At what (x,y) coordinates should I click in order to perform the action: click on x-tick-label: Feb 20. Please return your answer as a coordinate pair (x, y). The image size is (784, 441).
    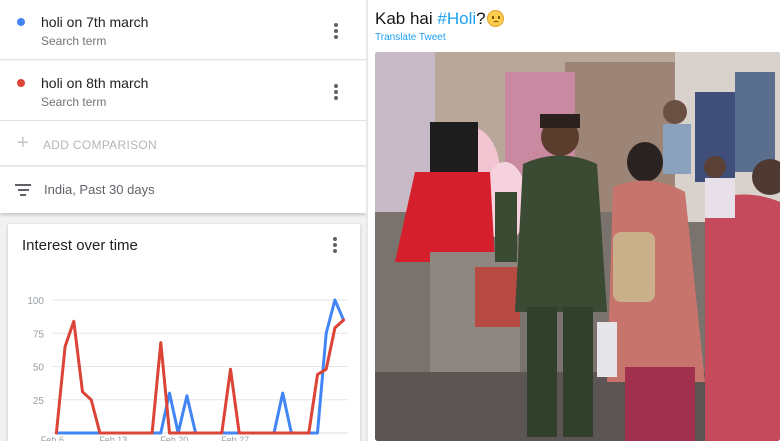
    Looking at the image, I should click on (174, 438).